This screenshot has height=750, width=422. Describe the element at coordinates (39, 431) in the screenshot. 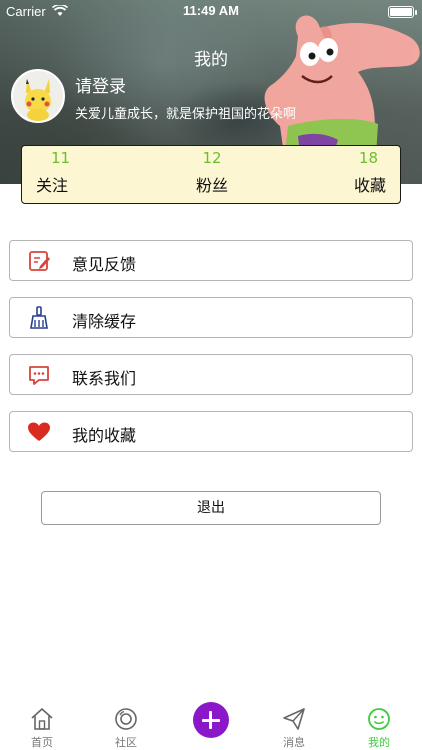

I see `heart-icon` at that location.